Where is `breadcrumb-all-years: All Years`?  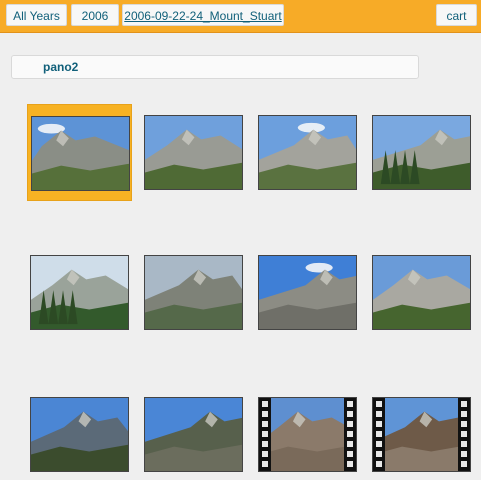
breadcrumb-all-years: All Years is located at coordinates (36, 15).